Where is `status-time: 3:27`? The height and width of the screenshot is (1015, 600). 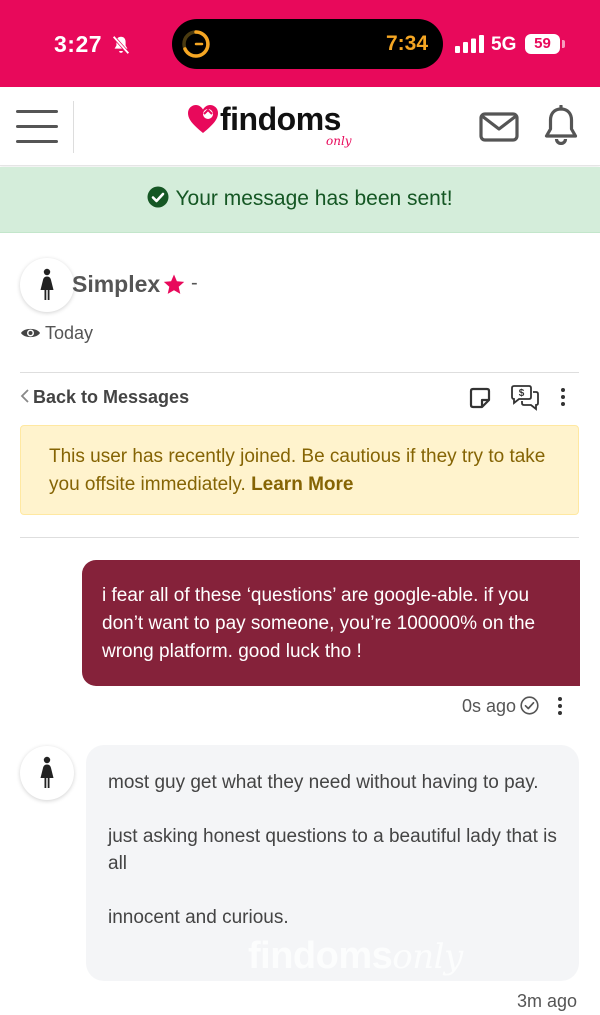 status-time: 3:27 is located at coordinates (78, 44).